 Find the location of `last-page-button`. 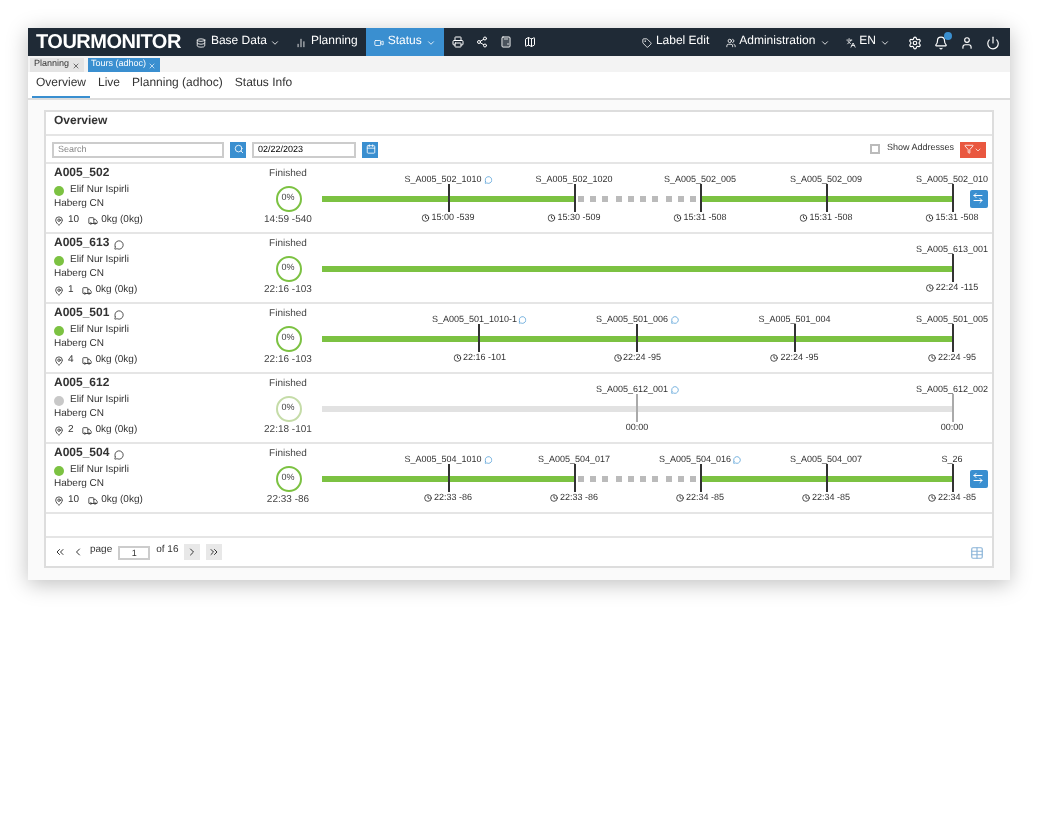

last-page-button is located at coordinates (214, 552).